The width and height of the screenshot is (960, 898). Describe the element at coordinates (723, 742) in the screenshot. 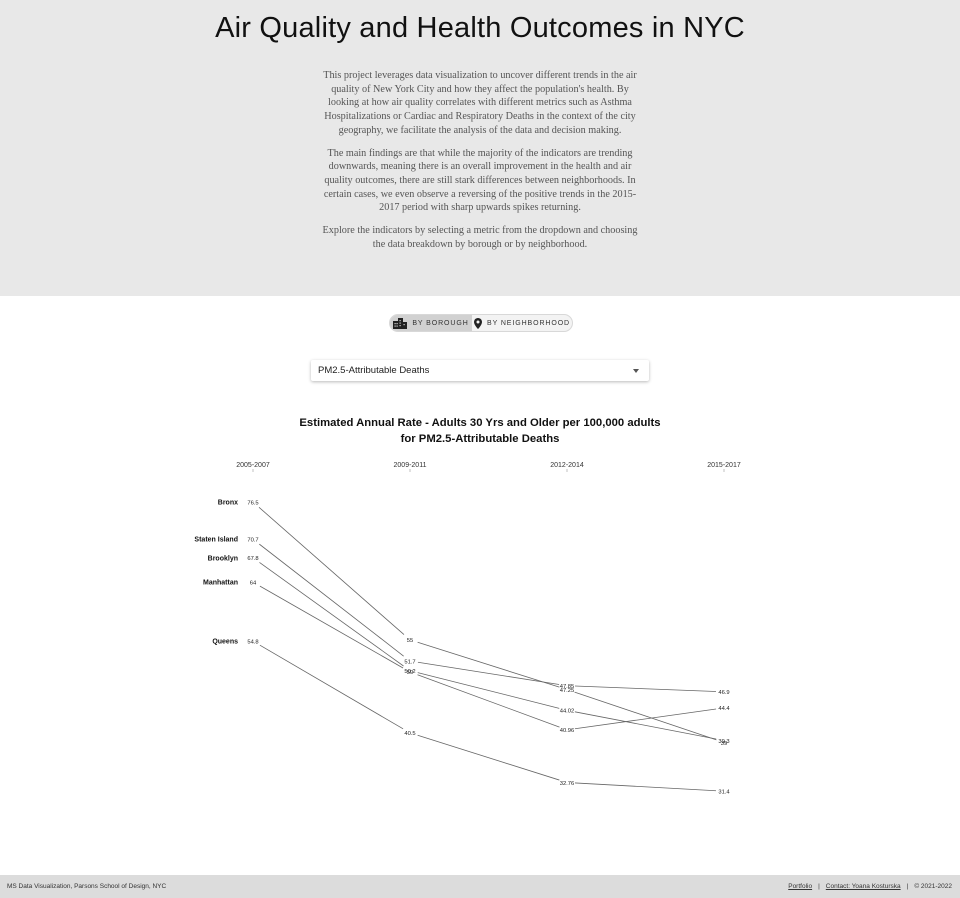

I see `data-label: 39.3` at that location.